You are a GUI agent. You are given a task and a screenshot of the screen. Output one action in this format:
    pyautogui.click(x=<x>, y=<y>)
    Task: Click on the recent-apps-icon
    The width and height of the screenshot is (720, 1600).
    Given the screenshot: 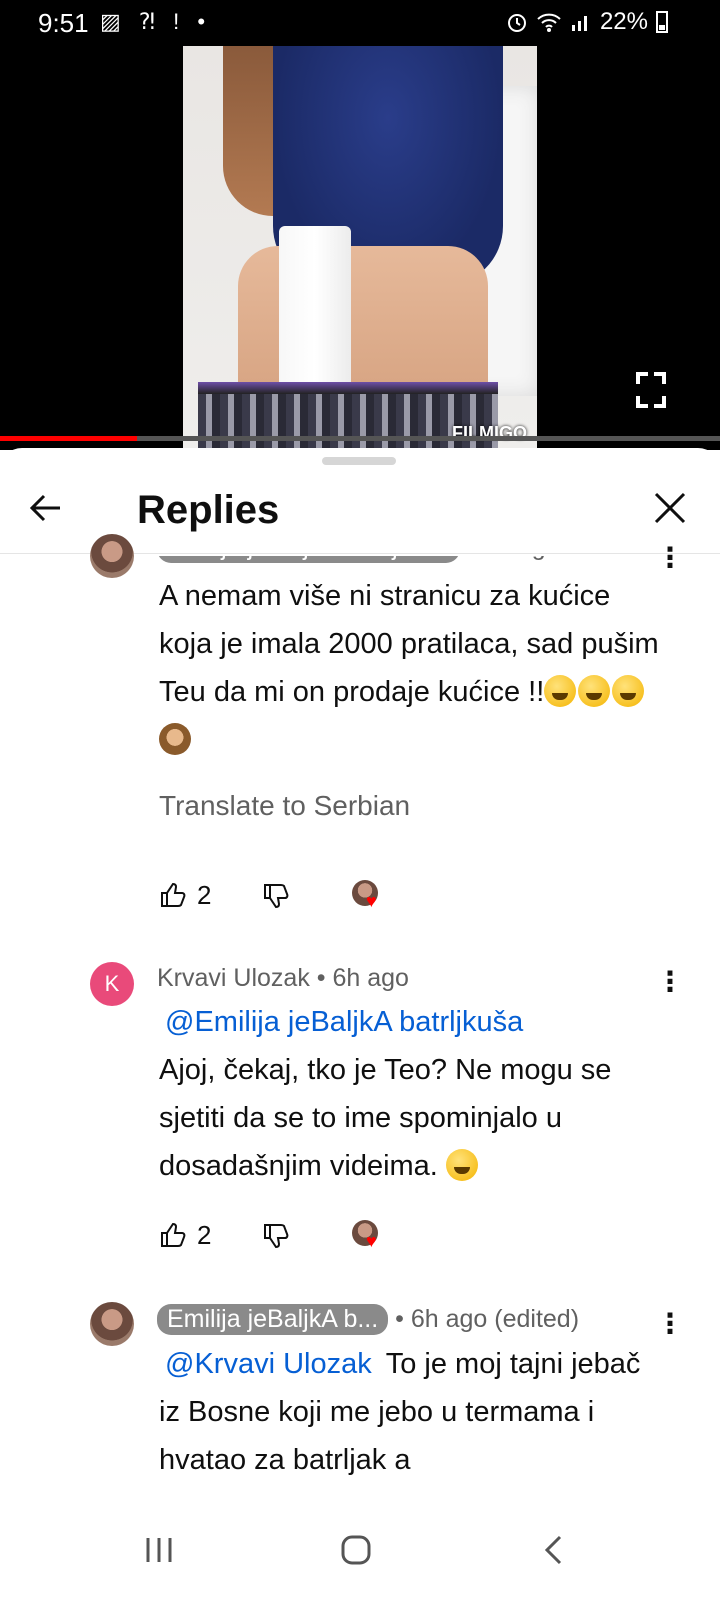 What is the action you would take?
    pyautogui.click(x=159, y=1550)
    